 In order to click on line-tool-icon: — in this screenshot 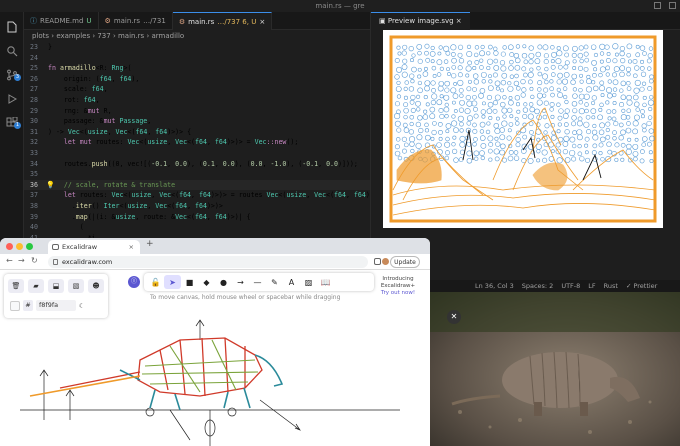, I will do `click(257, 282)`.